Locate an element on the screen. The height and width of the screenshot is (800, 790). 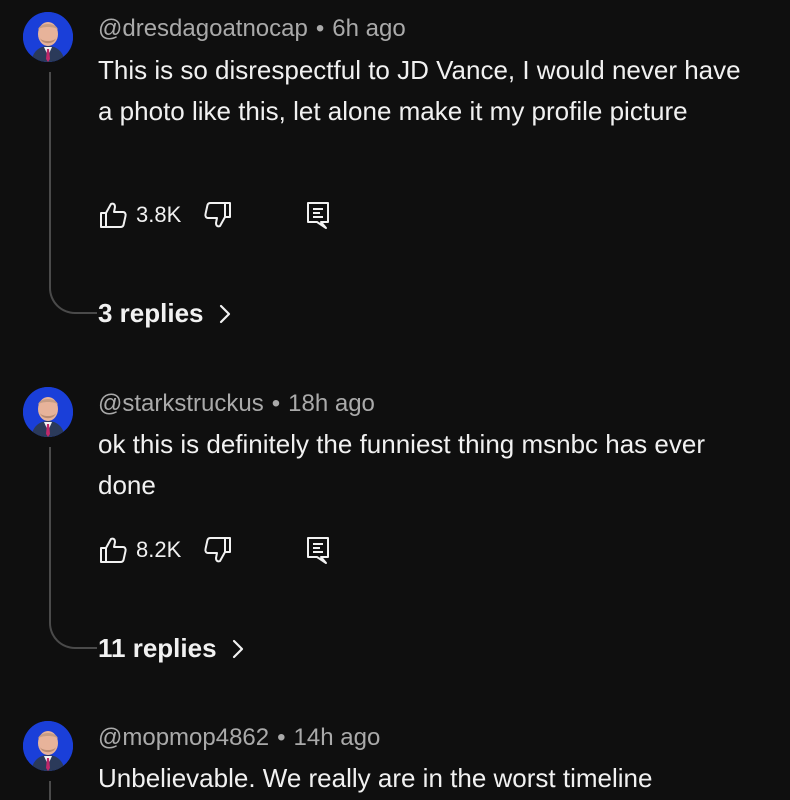
comment-time: 14h ago is located at coordinates (337, 737).